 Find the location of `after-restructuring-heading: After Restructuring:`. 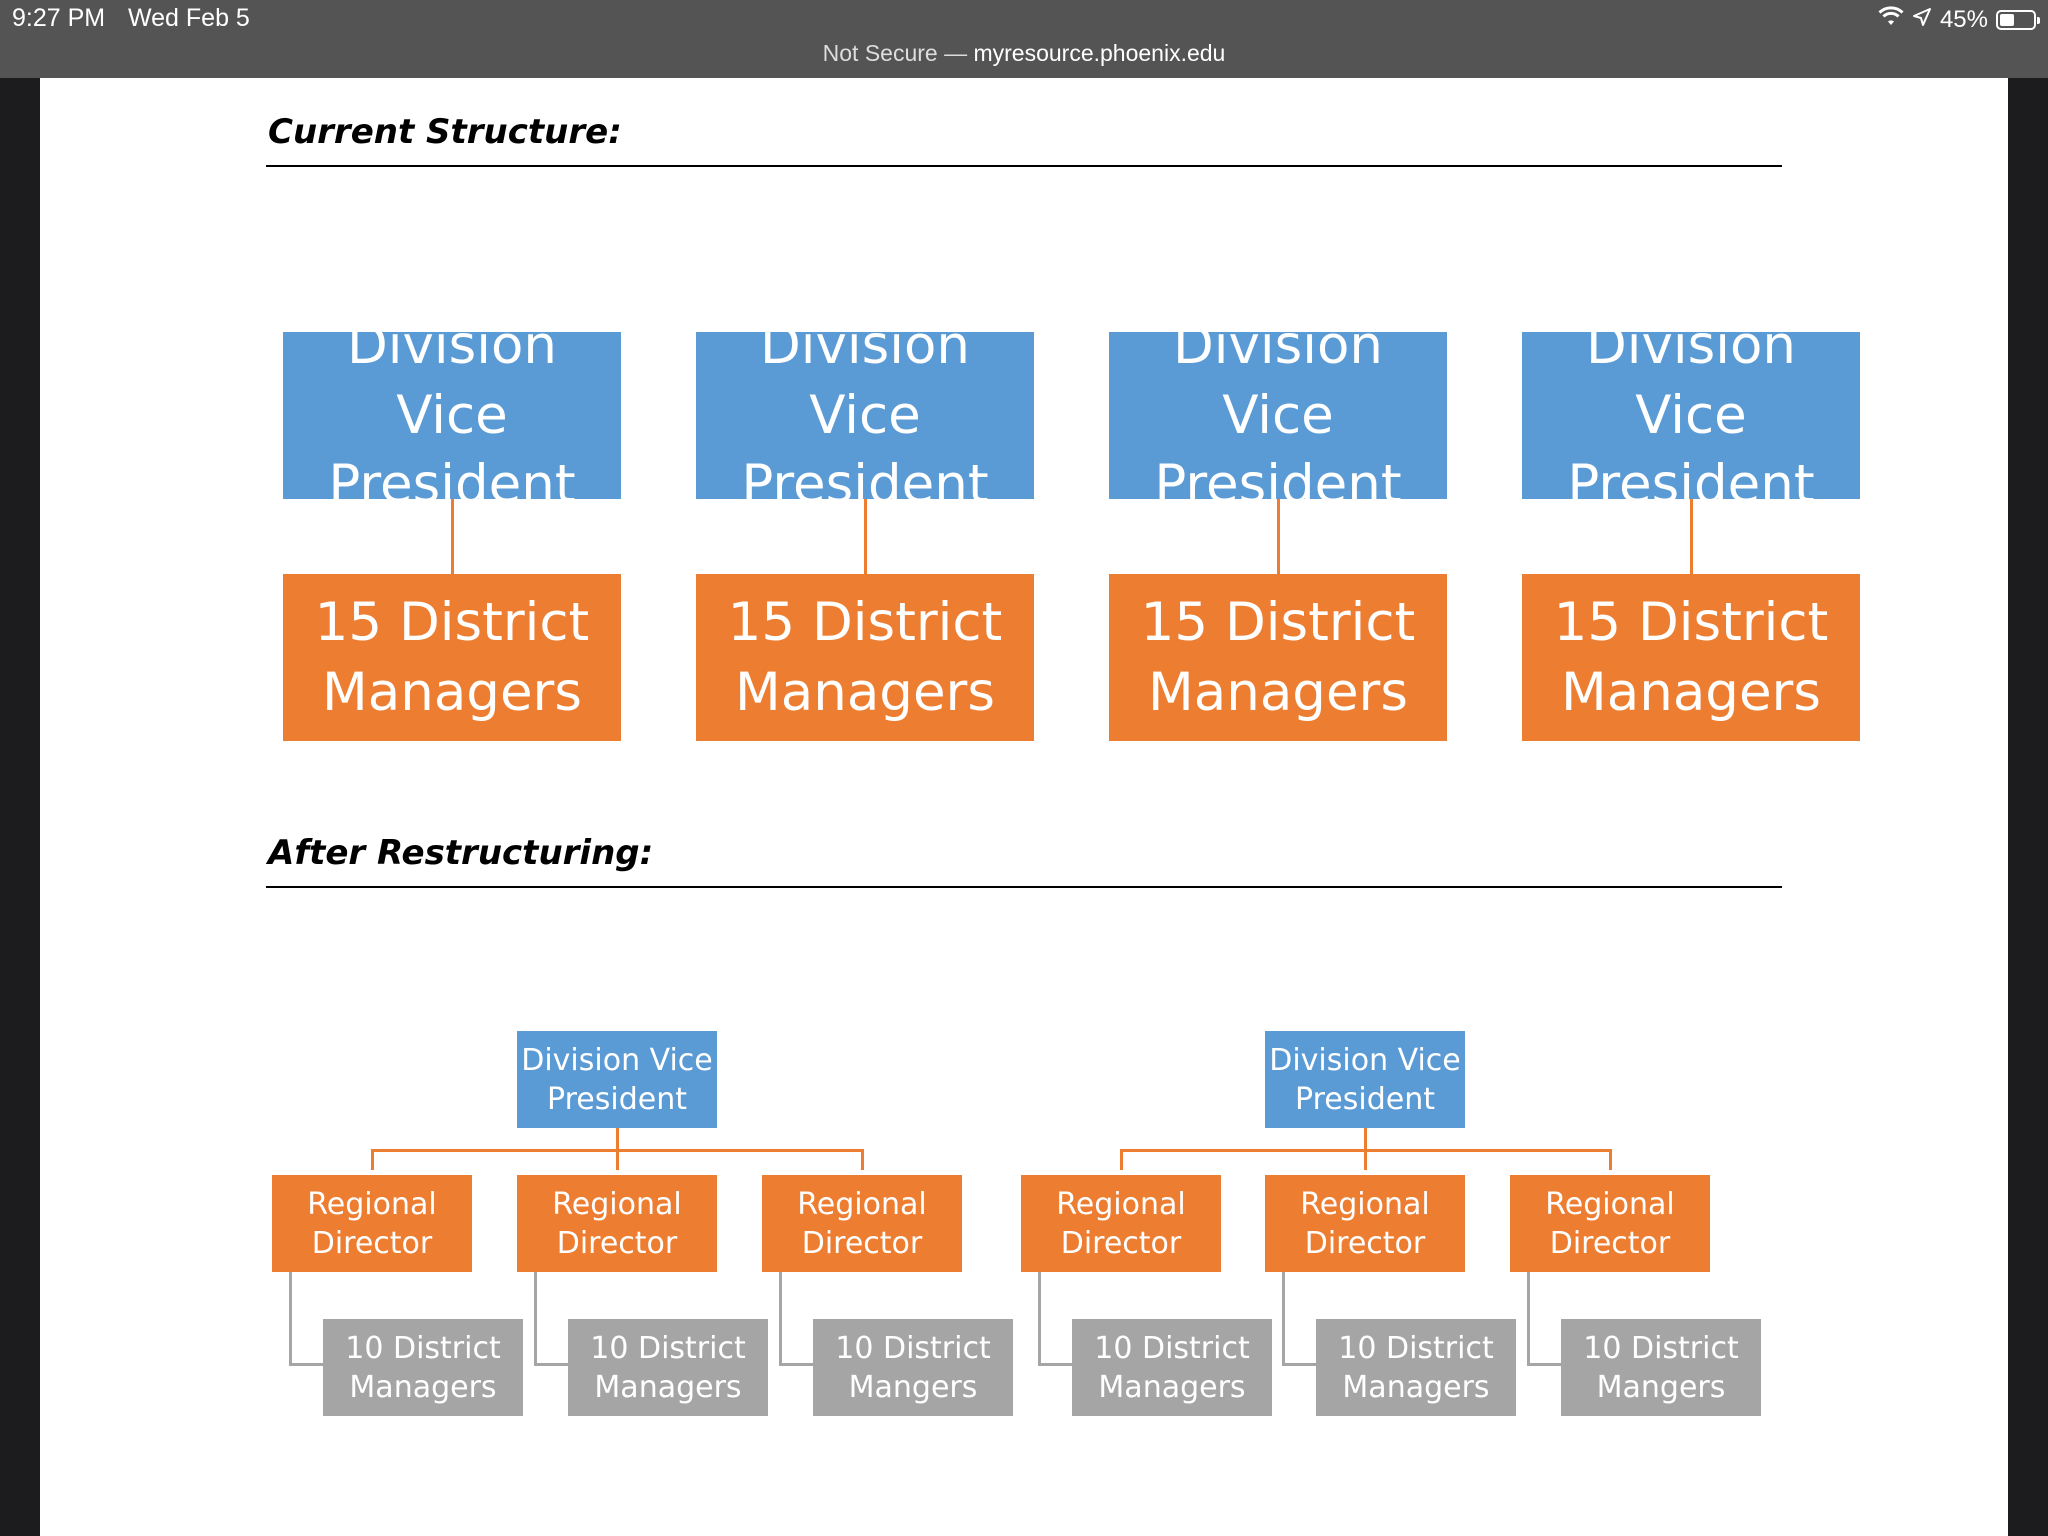

after-restructuring-heading: After Restructuring: is located at coordinates (461, 853).